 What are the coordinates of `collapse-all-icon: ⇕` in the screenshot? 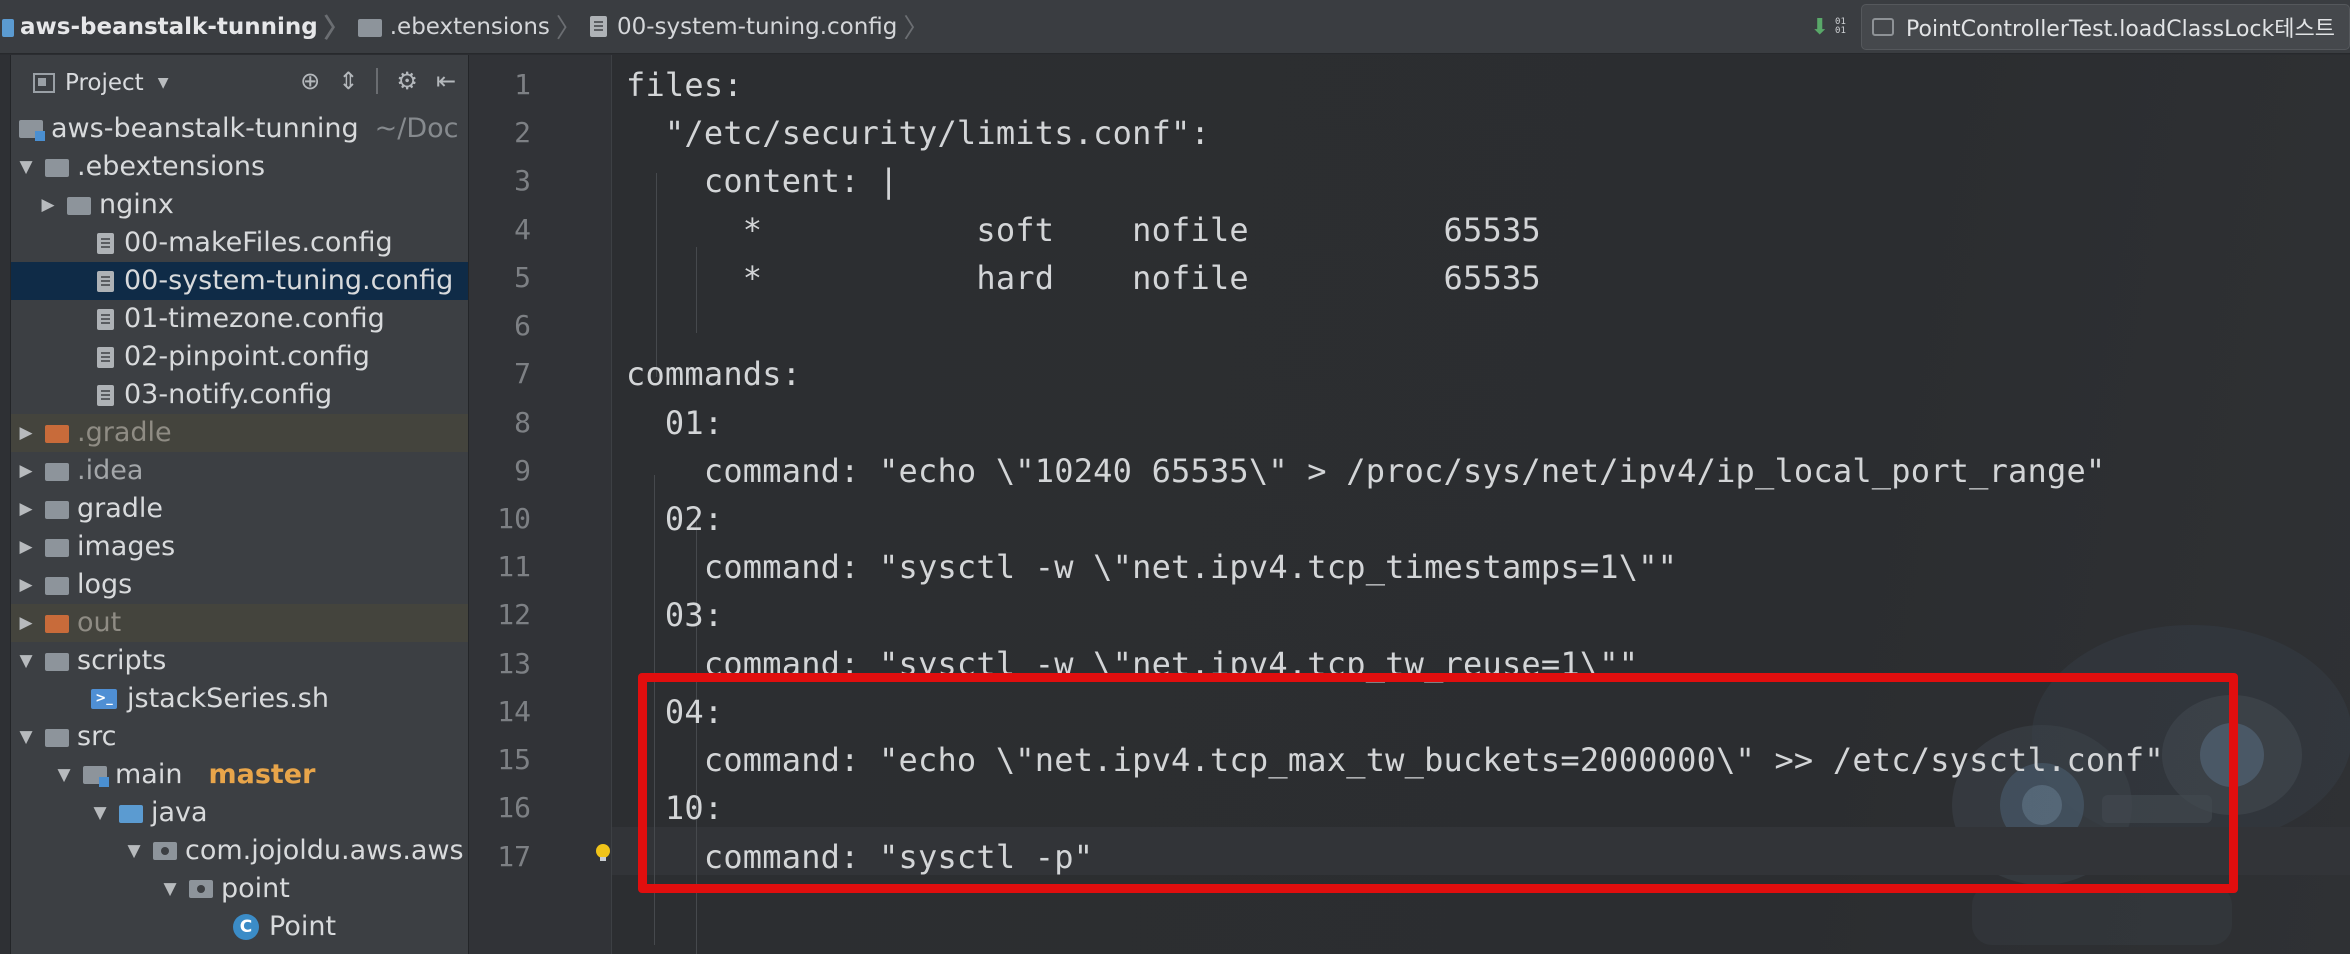 It's located at (348, 81).